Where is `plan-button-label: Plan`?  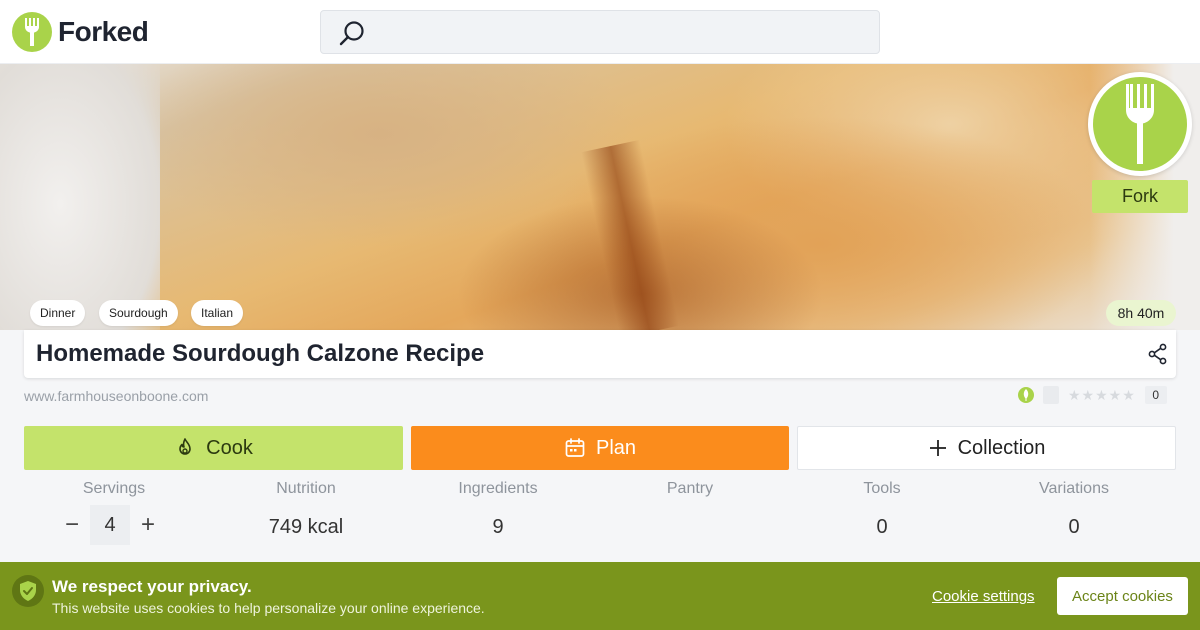 plan-button-label: Plan is located at coordinates (616, 447).